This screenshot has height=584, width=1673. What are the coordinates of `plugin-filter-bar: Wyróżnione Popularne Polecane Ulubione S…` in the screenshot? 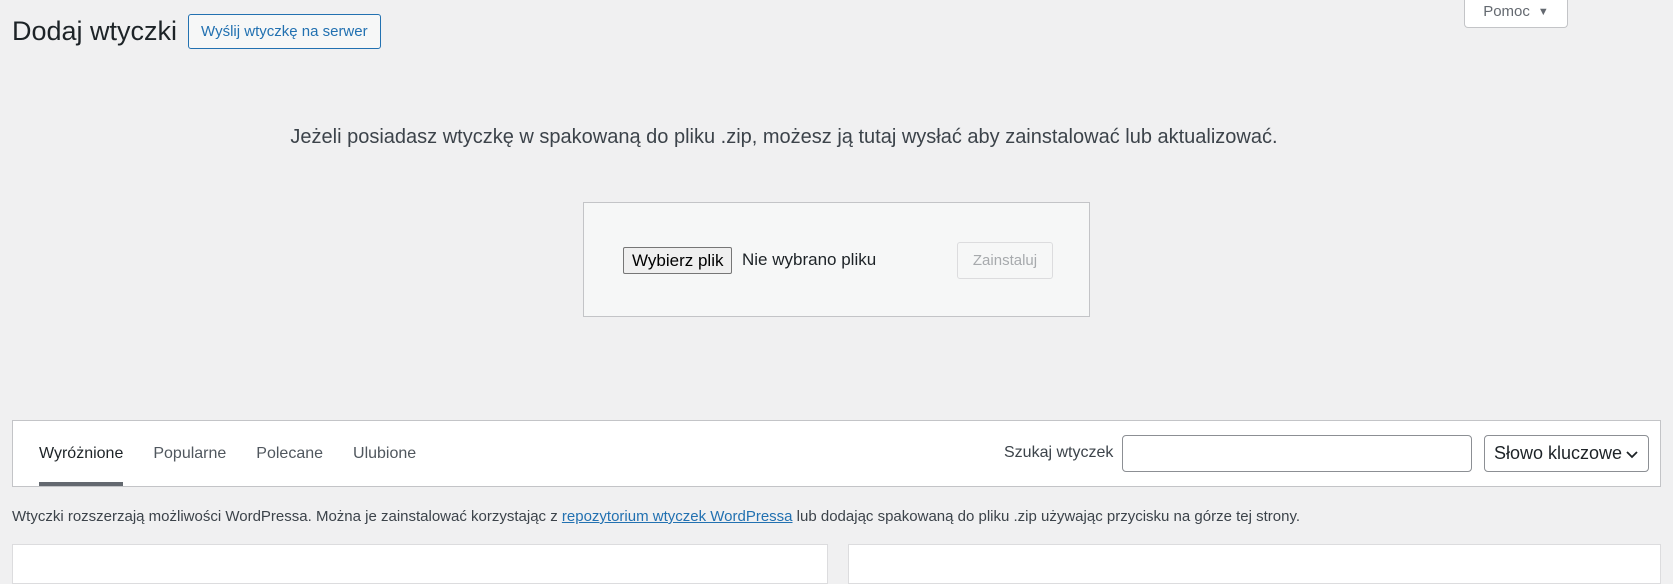 It's located at (836, 453).